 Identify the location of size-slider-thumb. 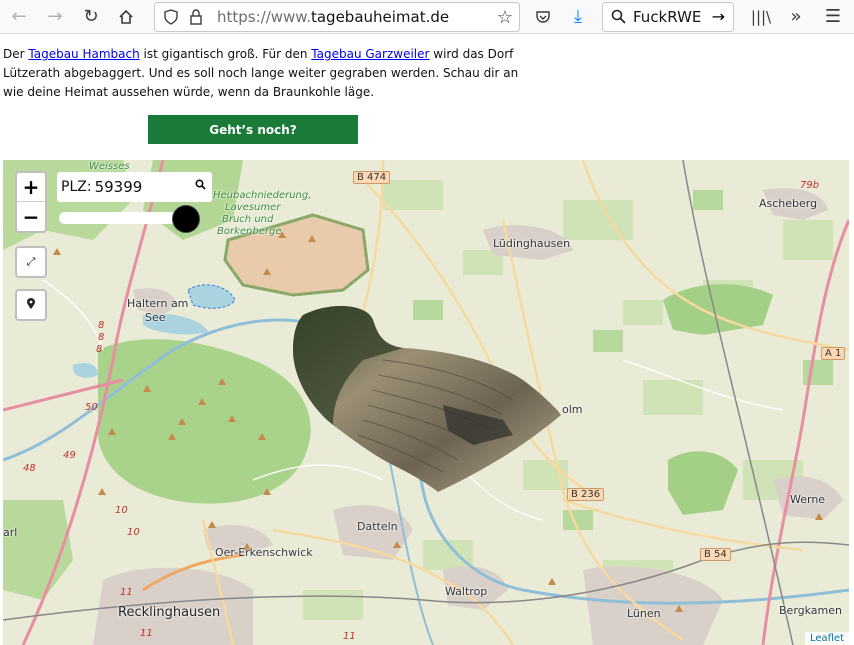
(186, 219).